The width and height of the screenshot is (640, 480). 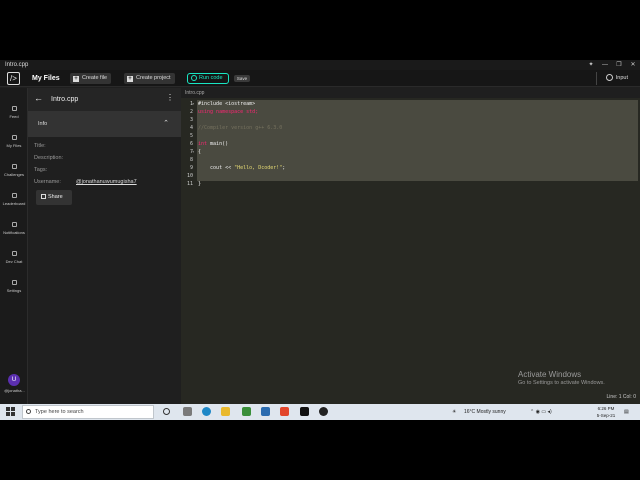 What do you see at coordinates (47, 182) in the screenshot?
I see `username-field-label: Username:` at bounding box center [47, 182].